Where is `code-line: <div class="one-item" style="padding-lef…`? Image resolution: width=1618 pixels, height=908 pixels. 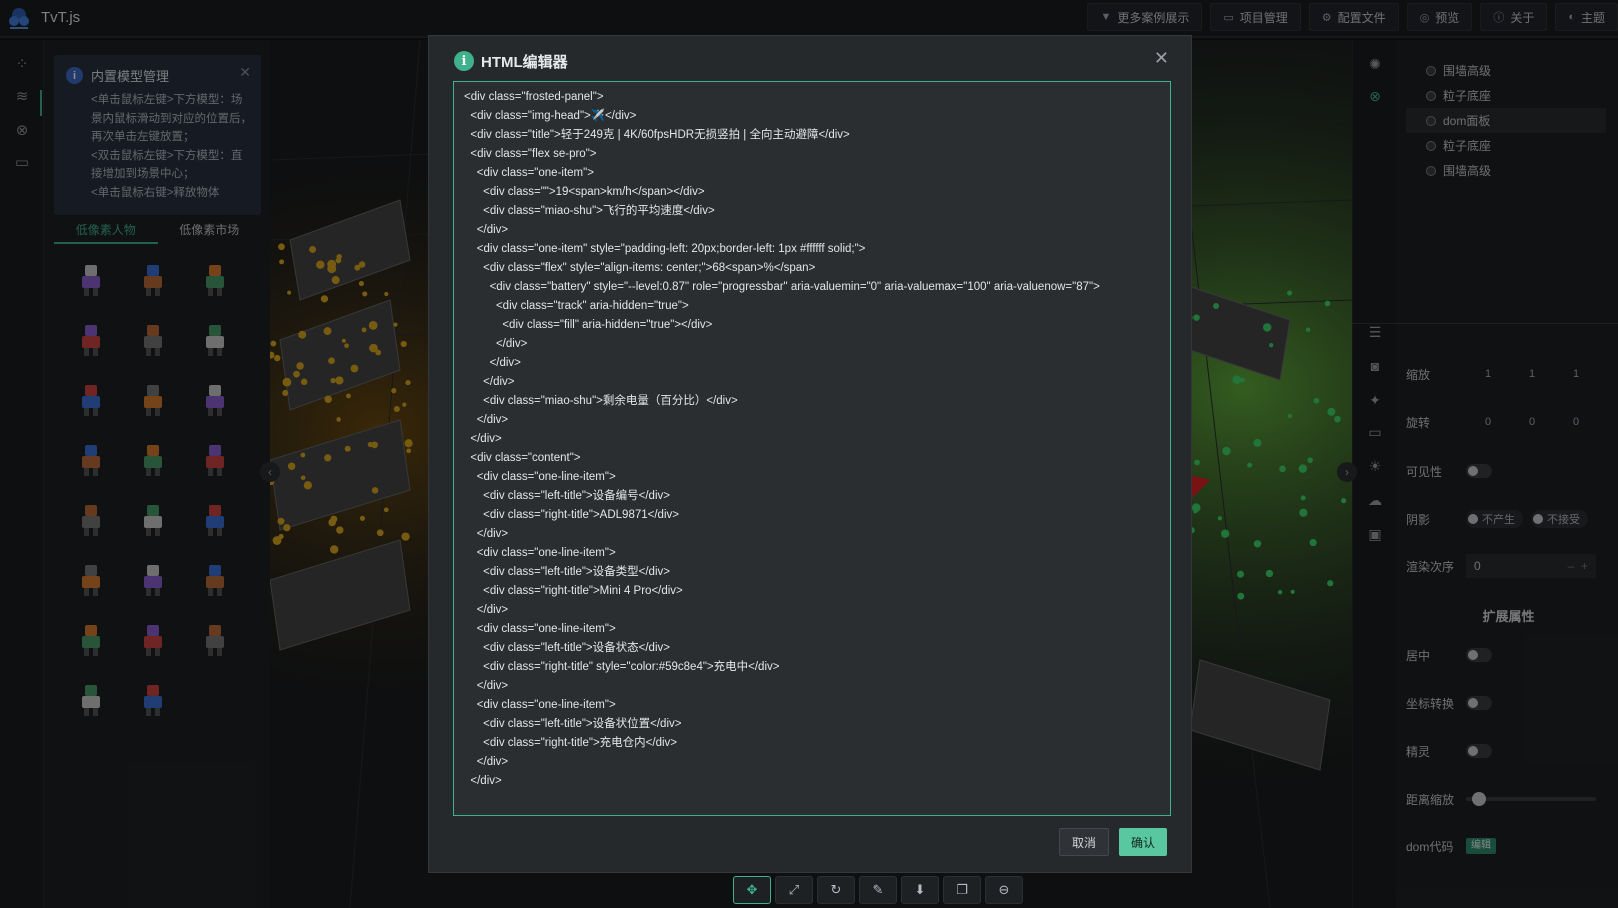
code-line: <div class="one-item" style="padding-lef… is located at coordinates (665, 249).